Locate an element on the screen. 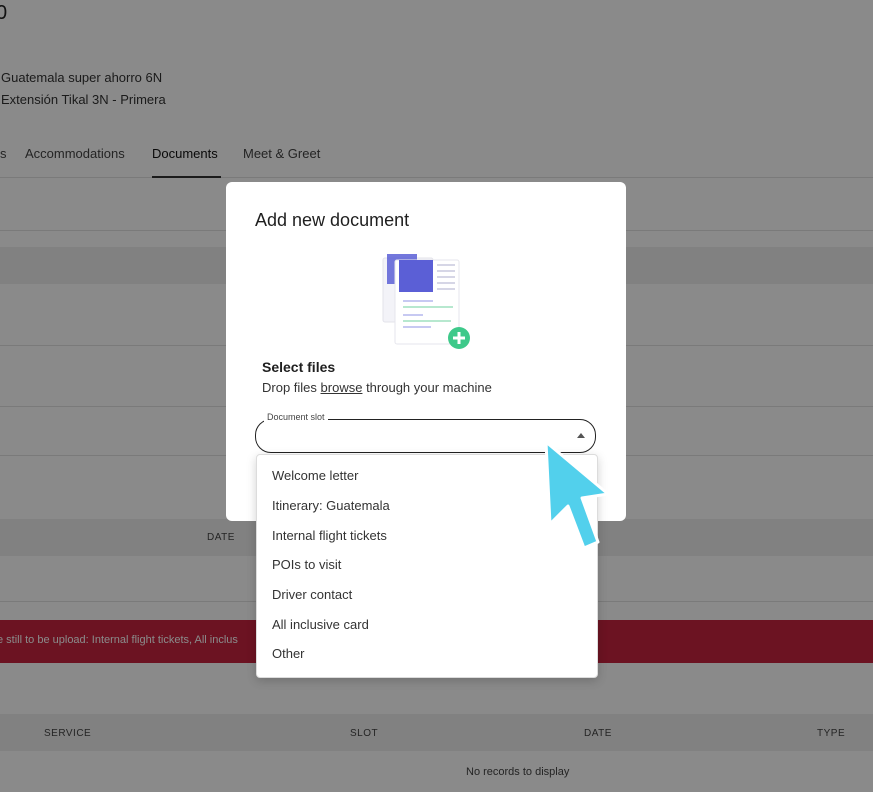 The width and height of the screenshot is (873, 792). dialog-title: Add new document is located at coordinates (332, 220).